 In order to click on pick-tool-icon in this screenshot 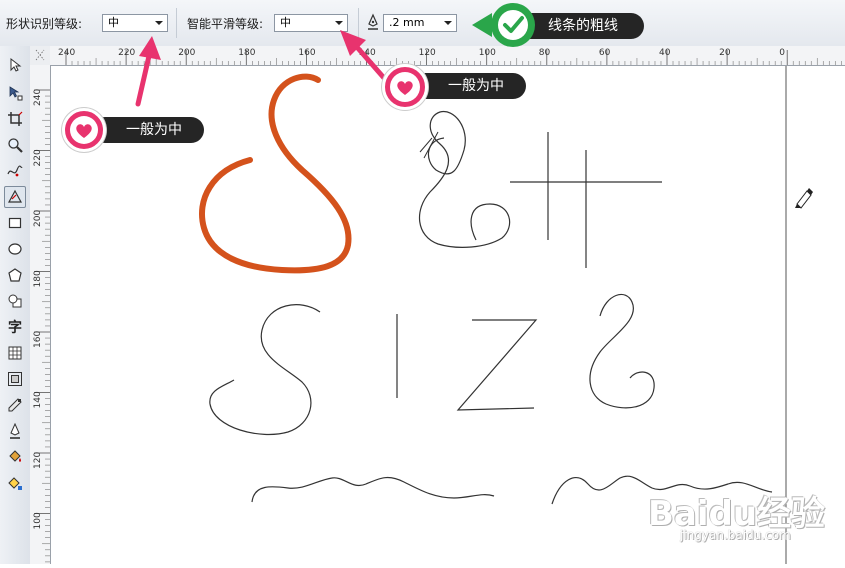, I will do `click(15, 65)`.